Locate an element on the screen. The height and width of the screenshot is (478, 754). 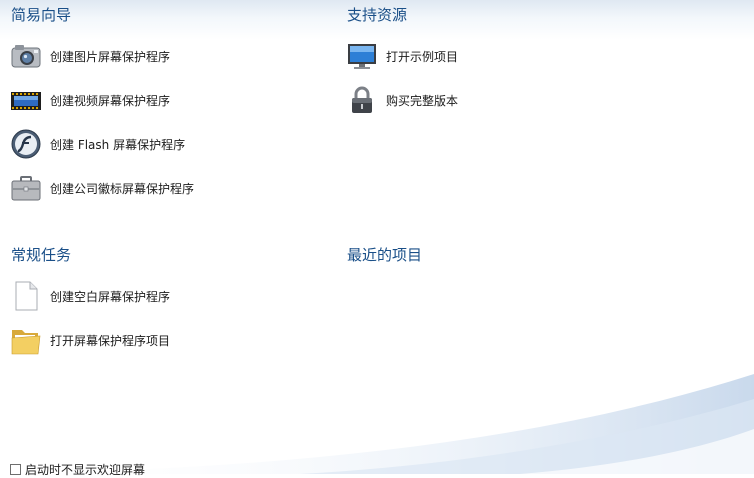
dont-show-welcome-checkbox is located at coordinates (15, 469).